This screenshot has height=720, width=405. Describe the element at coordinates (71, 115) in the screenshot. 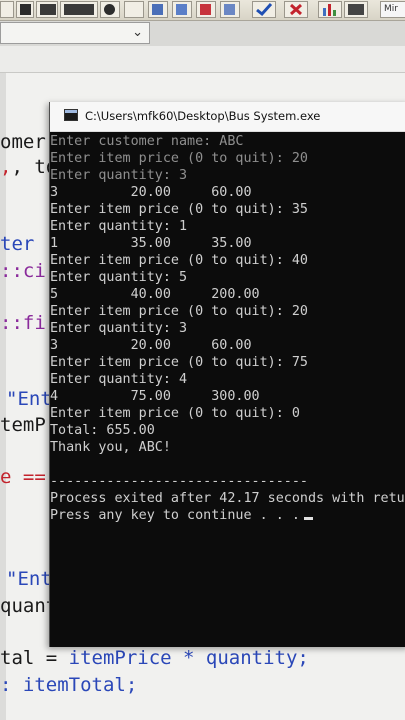

I see `console-app-icon` at that location.